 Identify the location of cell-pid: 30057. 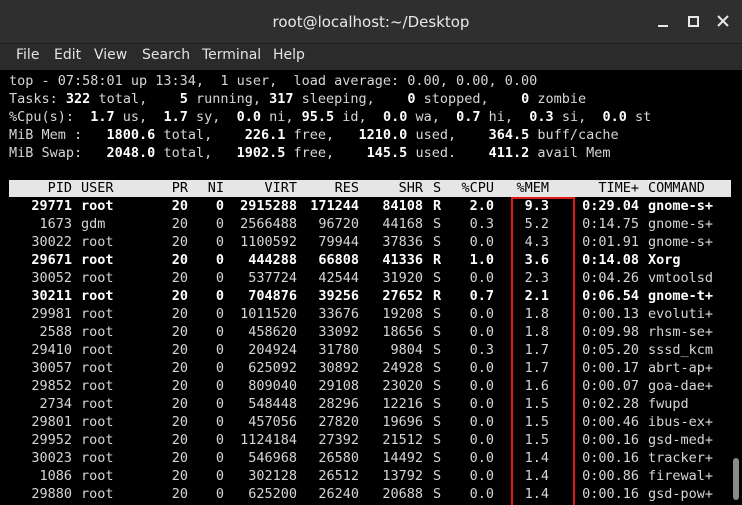
(51, 368).